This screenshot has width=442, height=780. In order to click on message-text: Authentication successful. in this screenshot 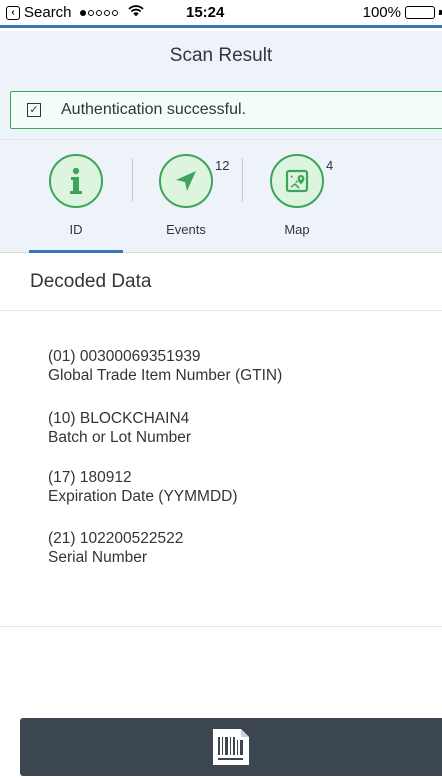, I will do `click(153, 109)`.